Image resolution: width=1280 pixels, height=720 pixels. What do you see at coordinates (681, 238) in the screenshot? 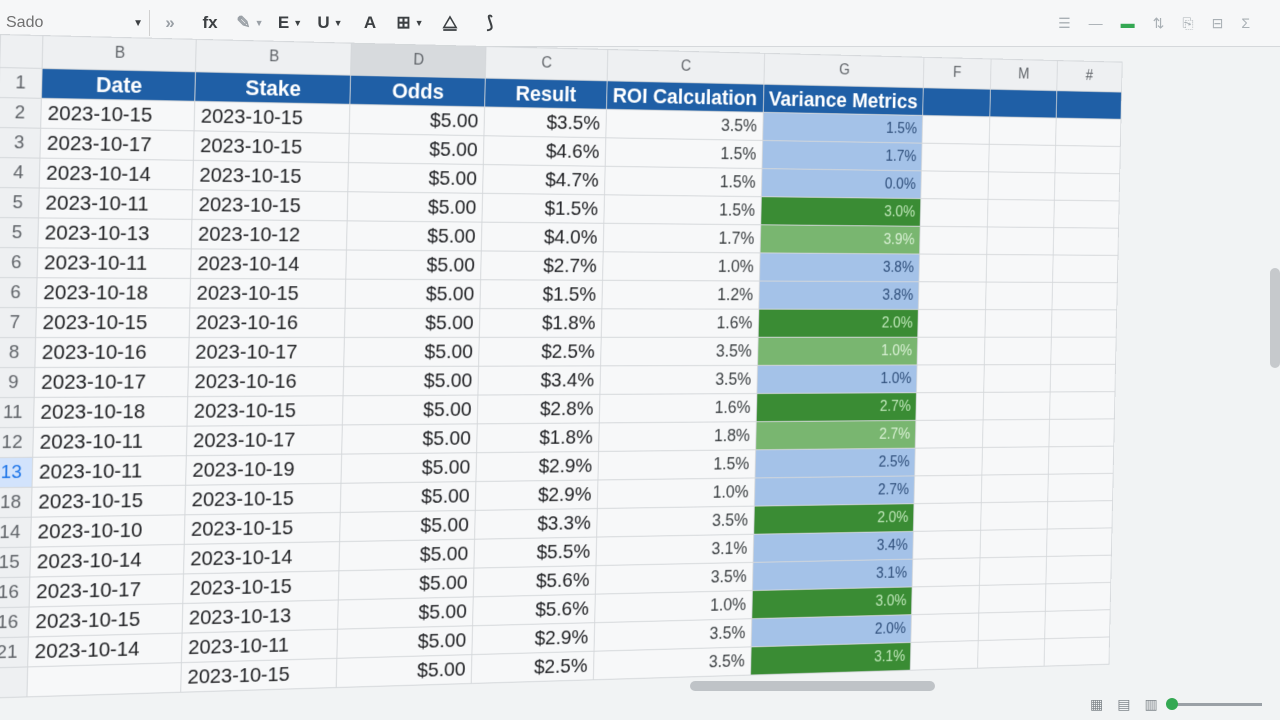
I see `roi-cell: 1.7%` at bounding box center [681, 238].